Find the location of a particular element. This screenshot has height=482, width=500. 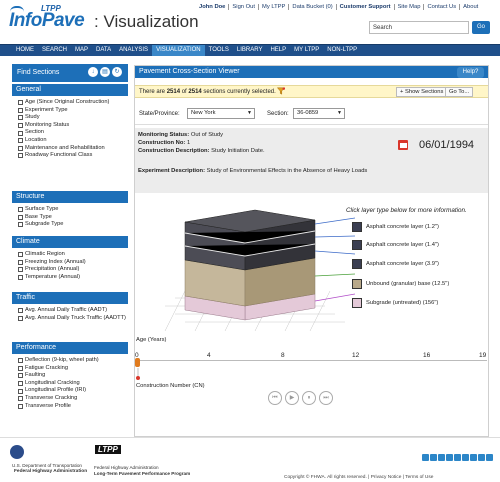

sidebar-filter-item: Experiment Type is located at coordinates (70, 111).